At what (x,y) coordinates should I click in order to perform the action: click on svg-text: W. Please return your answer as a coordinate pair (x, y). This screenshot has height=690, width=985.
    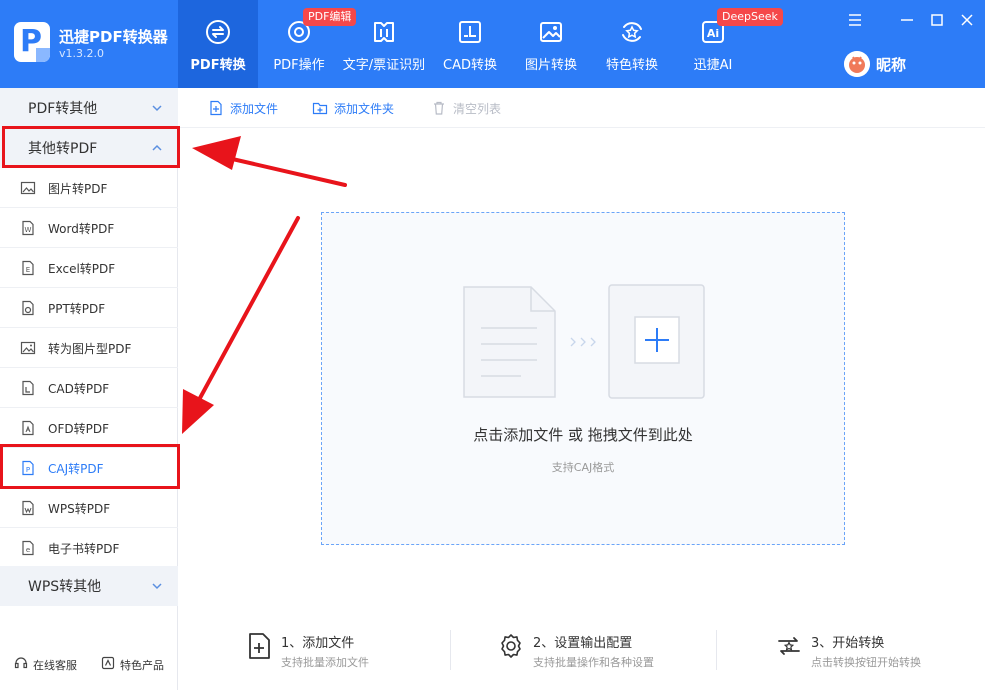
    Looking at the image, I should click on (28, 230).